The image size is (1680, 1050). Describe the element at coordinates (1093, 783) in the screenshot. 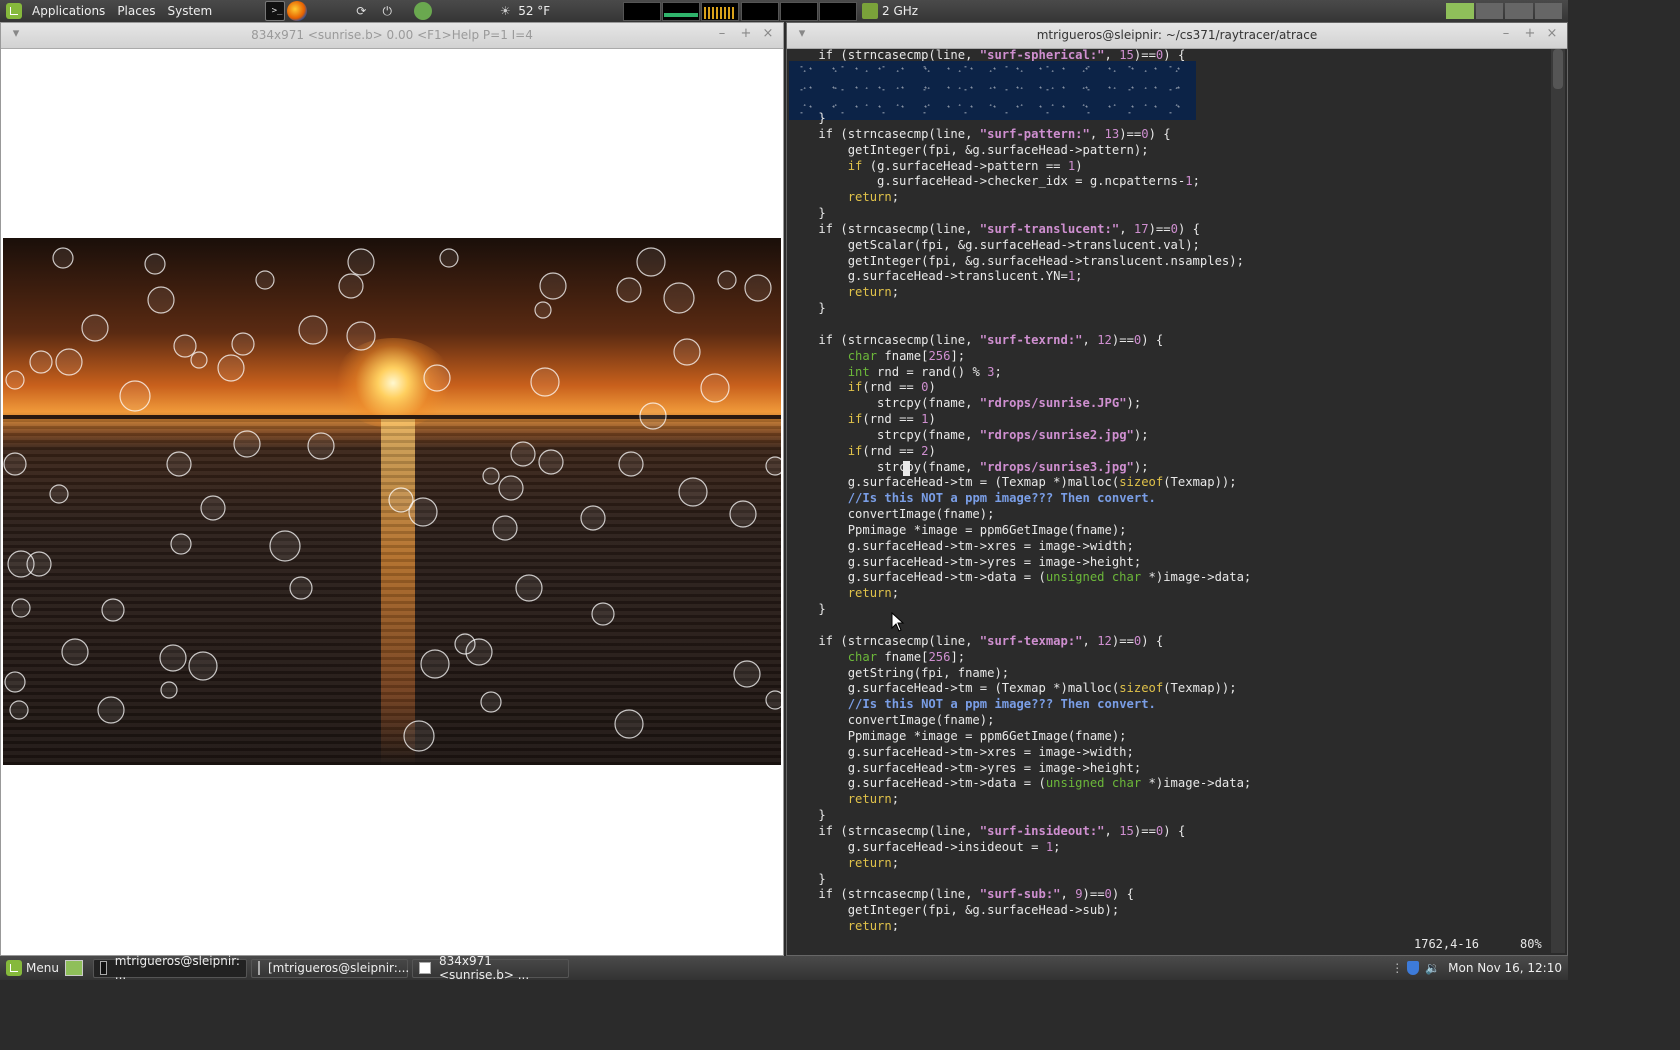

I see `code-token: unsigned char` at that location.